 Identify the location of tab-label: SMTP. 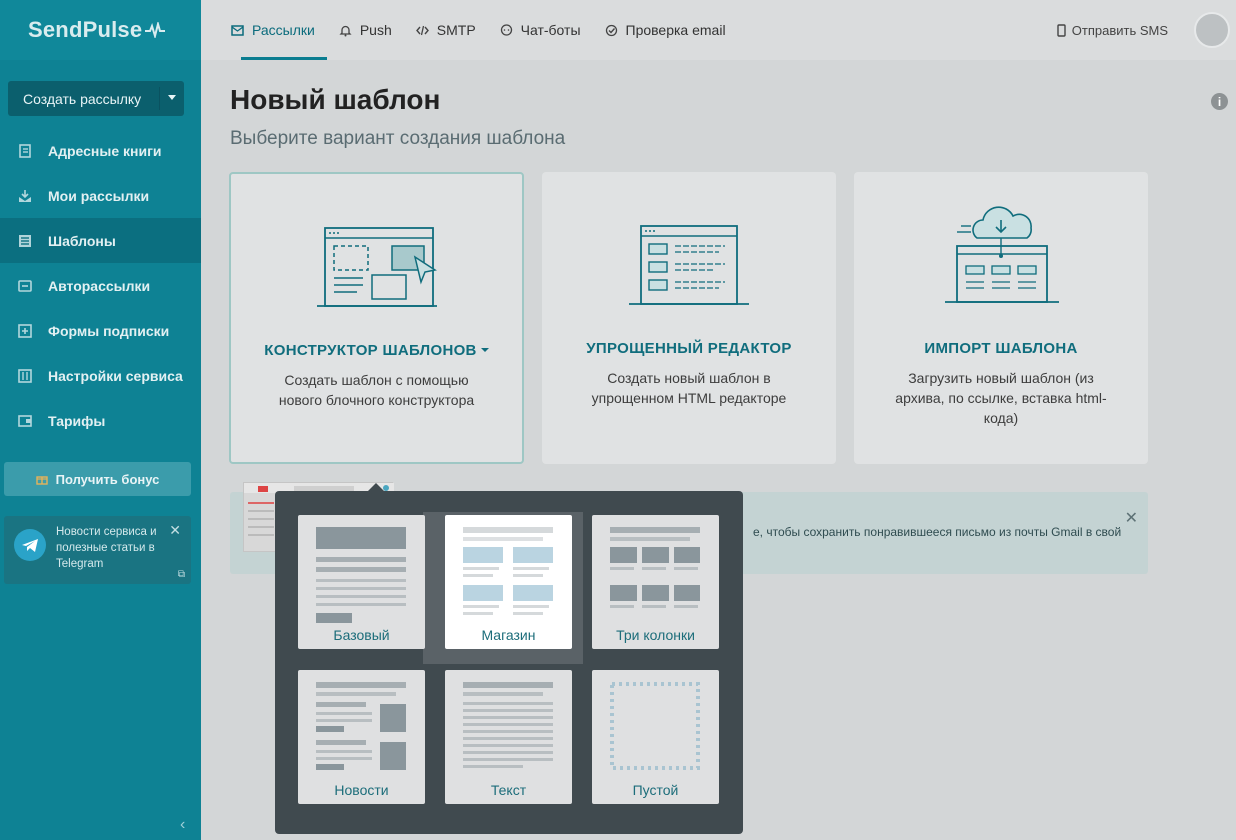
(456, 30).